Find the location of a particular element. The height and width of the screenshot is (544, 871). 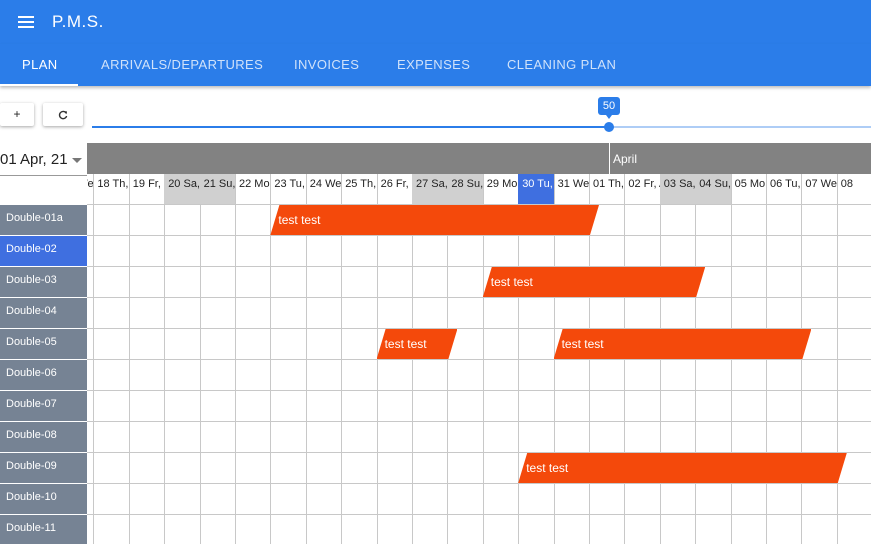

day-header-cell: 26 Fr, M is located at coordinates (394, 189).